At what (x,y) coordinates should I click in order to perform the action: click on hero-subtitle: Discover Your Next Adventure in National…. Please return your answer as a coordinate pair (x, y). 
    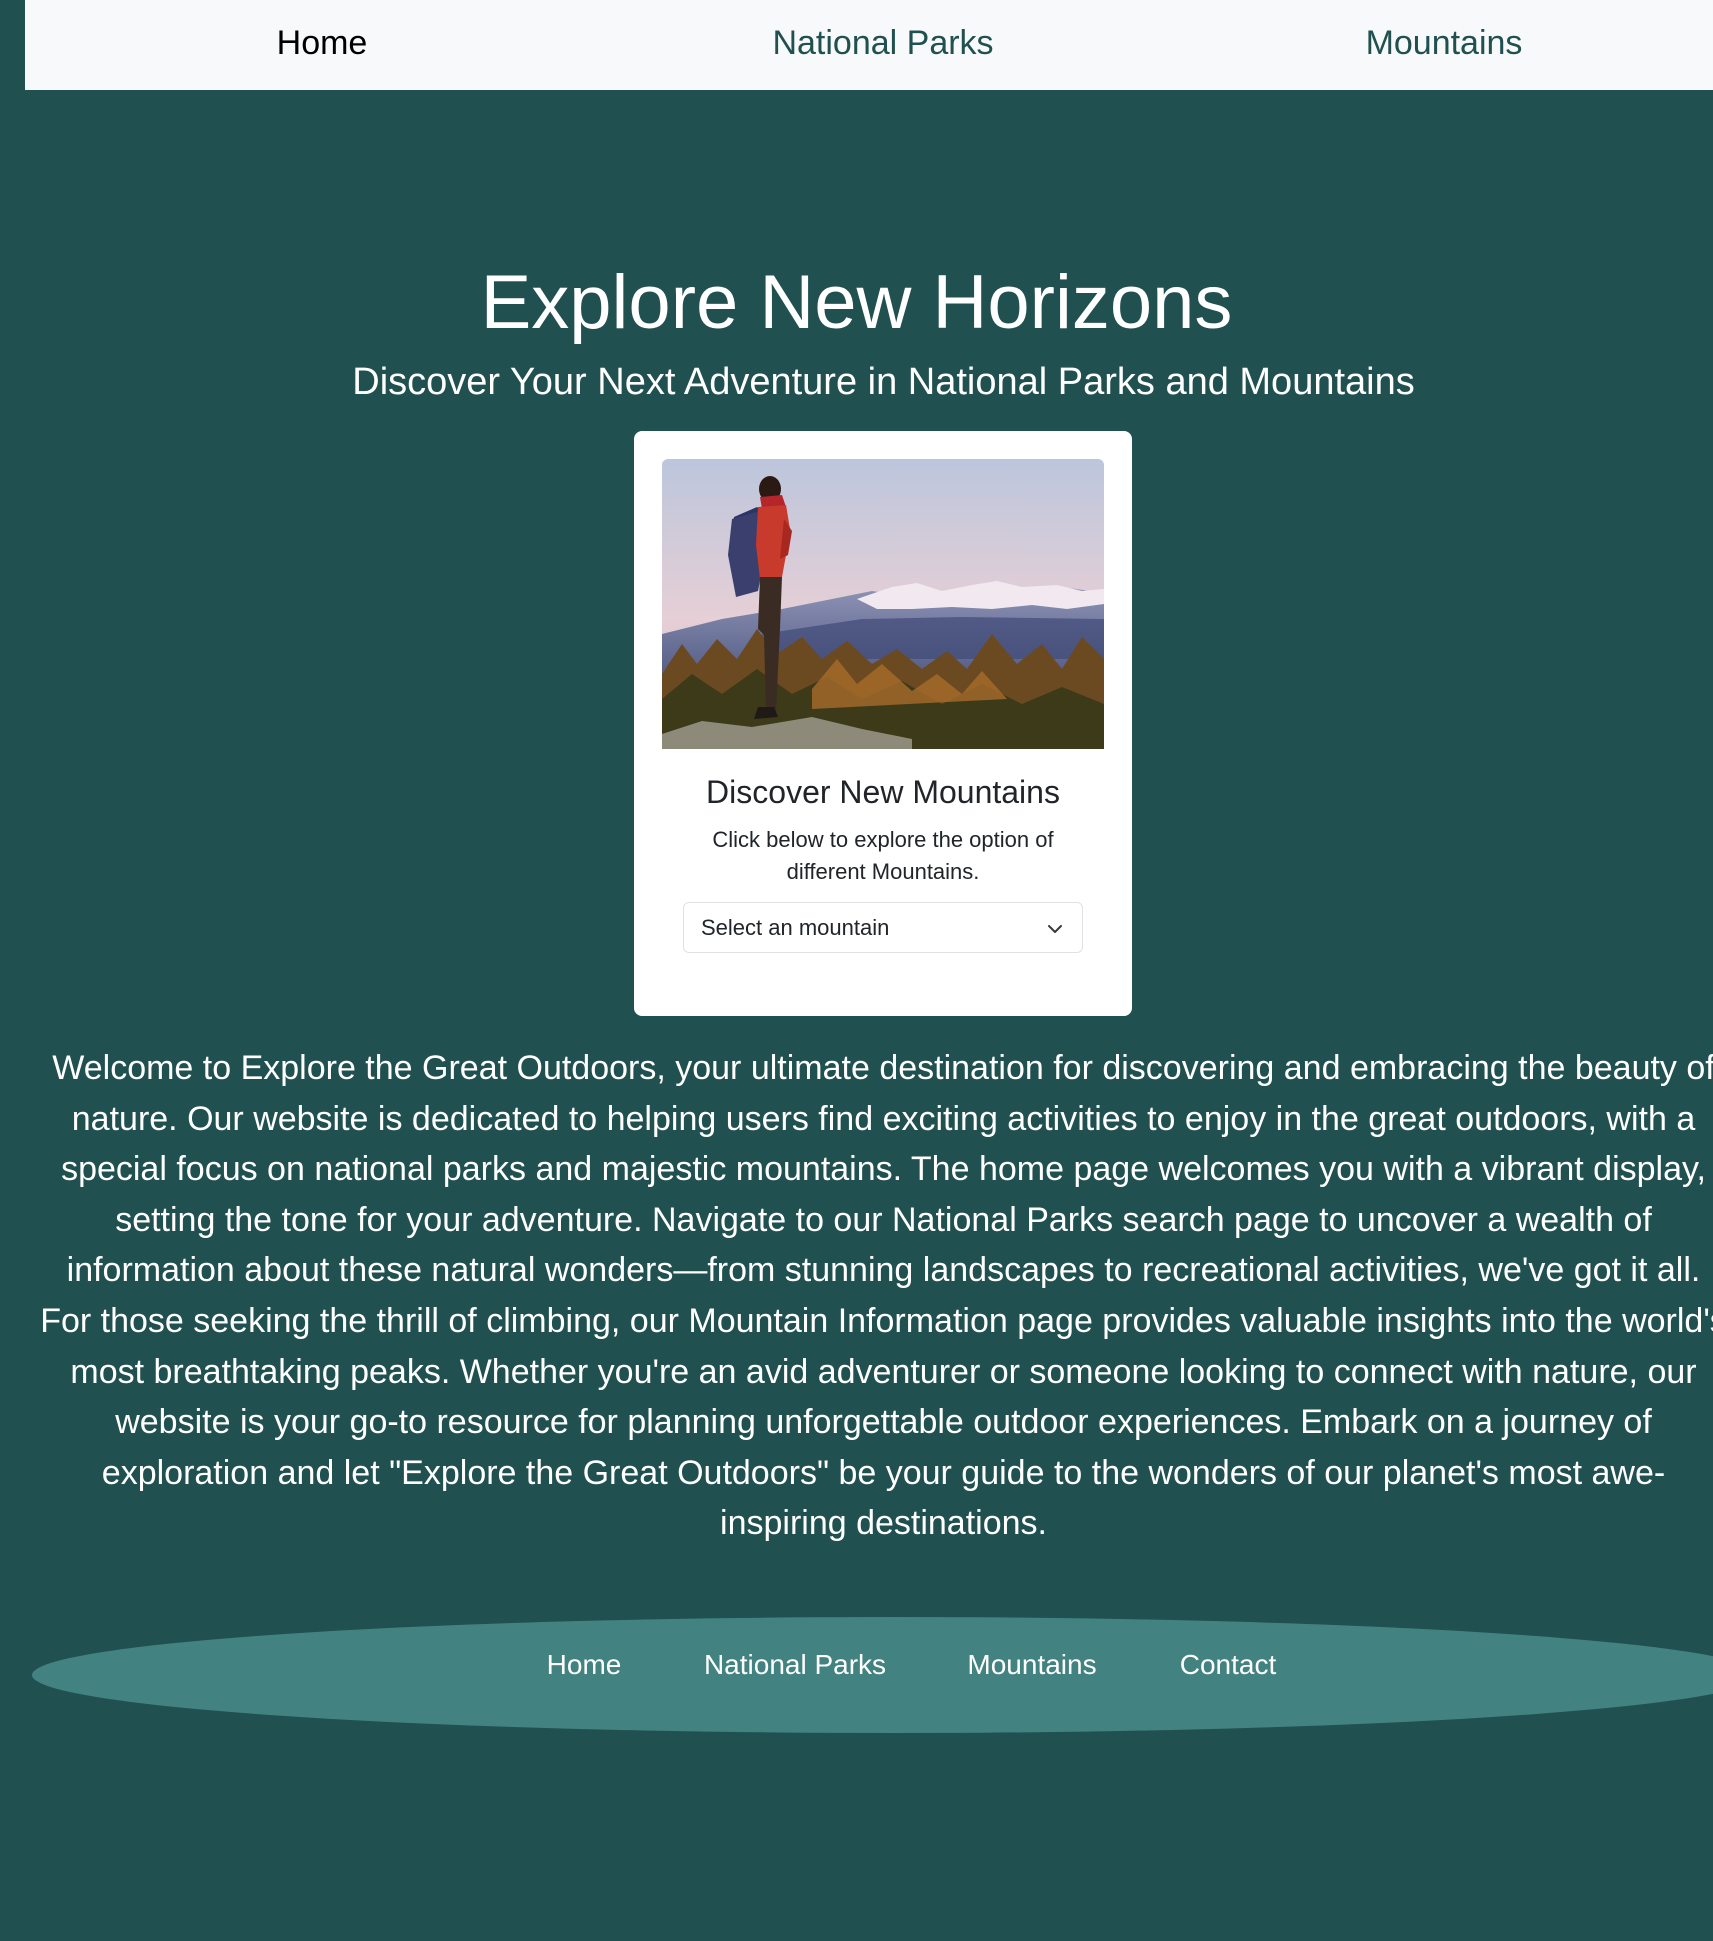
    Looking at the image, I should click on (883, 382).